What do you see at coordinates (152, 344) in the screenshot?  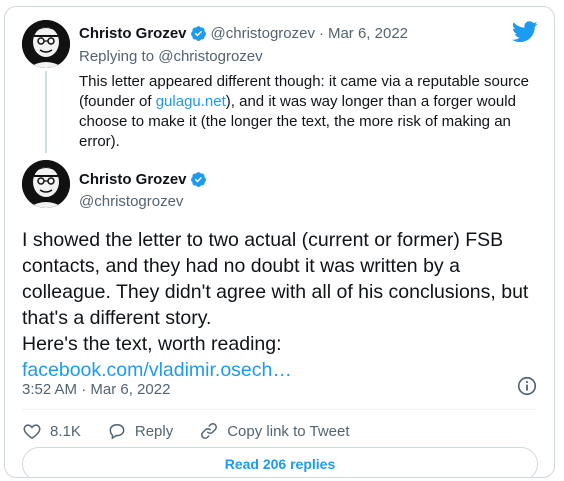 I see `tweet-body-paragraph: Here's the text, worth reading:` at bounding box center [152, 344].